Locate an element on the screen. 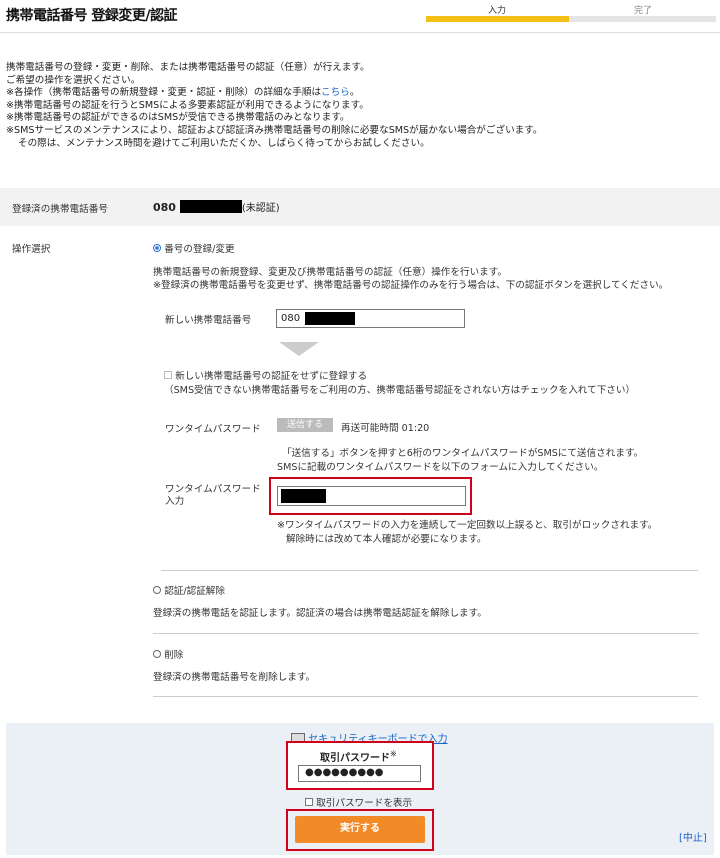  registered-number-row is located at coordinates (360, 207).